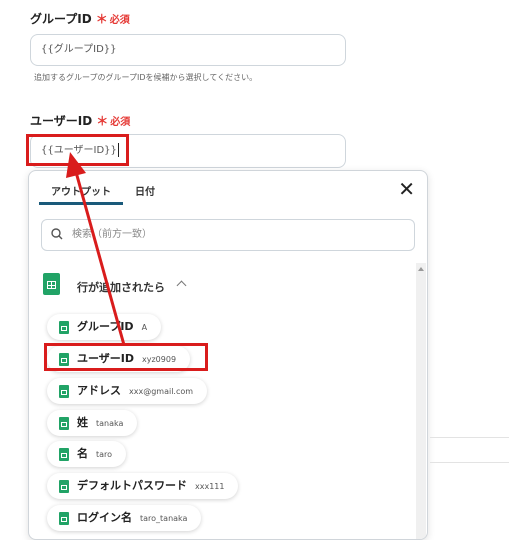 This screenshot has height=540, width=509. Describe the element at coordinates (96, 249) in the screenshot. I see `annotation-arrow` at that location.